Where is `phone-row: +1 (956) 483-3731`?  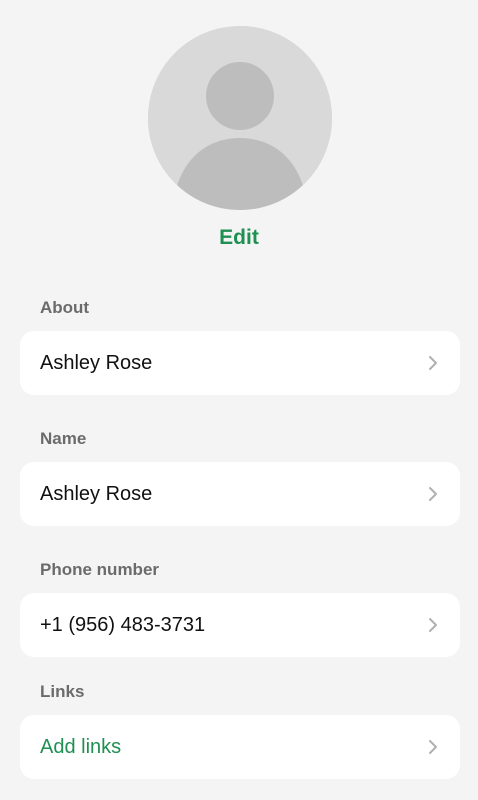
phone-row: +1 (956) 483-3731 is located at coordinates (240, 625).